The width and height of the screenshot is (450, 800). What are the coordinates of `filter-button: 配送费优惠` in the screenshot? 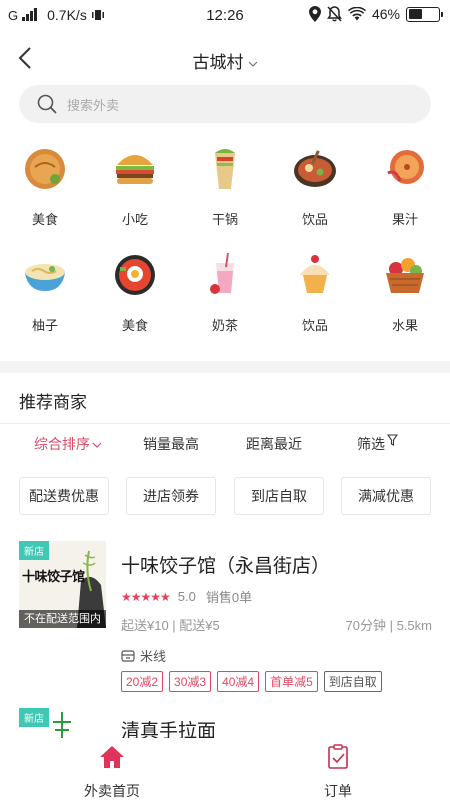 It's located at (64, 496).